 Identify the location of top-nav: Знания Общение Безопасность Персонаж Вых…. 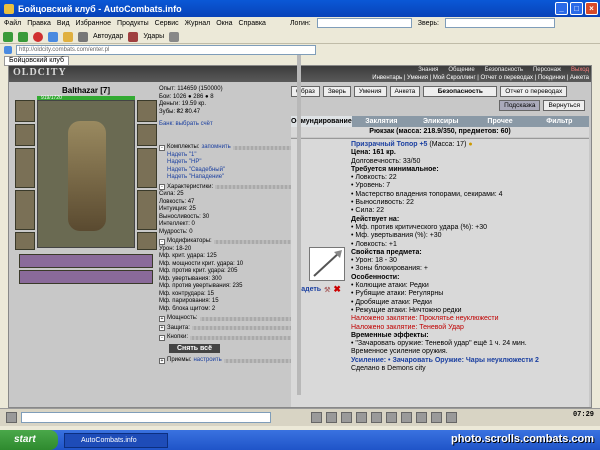
(503, 70).